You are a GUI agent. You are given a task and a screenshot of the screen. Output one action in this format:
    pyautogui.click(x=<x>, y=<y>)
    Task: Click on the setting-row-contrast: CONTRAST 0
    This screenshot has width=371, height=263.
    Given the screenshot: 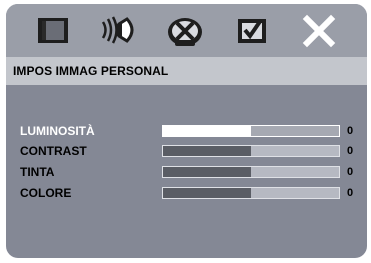 What is the action you would take?
    pyautogui.click(x=186, y=153)
    